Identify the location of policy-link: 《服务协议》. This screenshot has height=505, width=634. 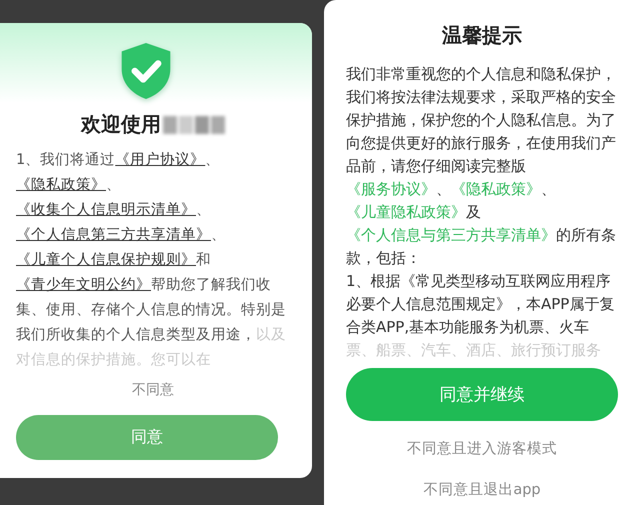
(391, 189).